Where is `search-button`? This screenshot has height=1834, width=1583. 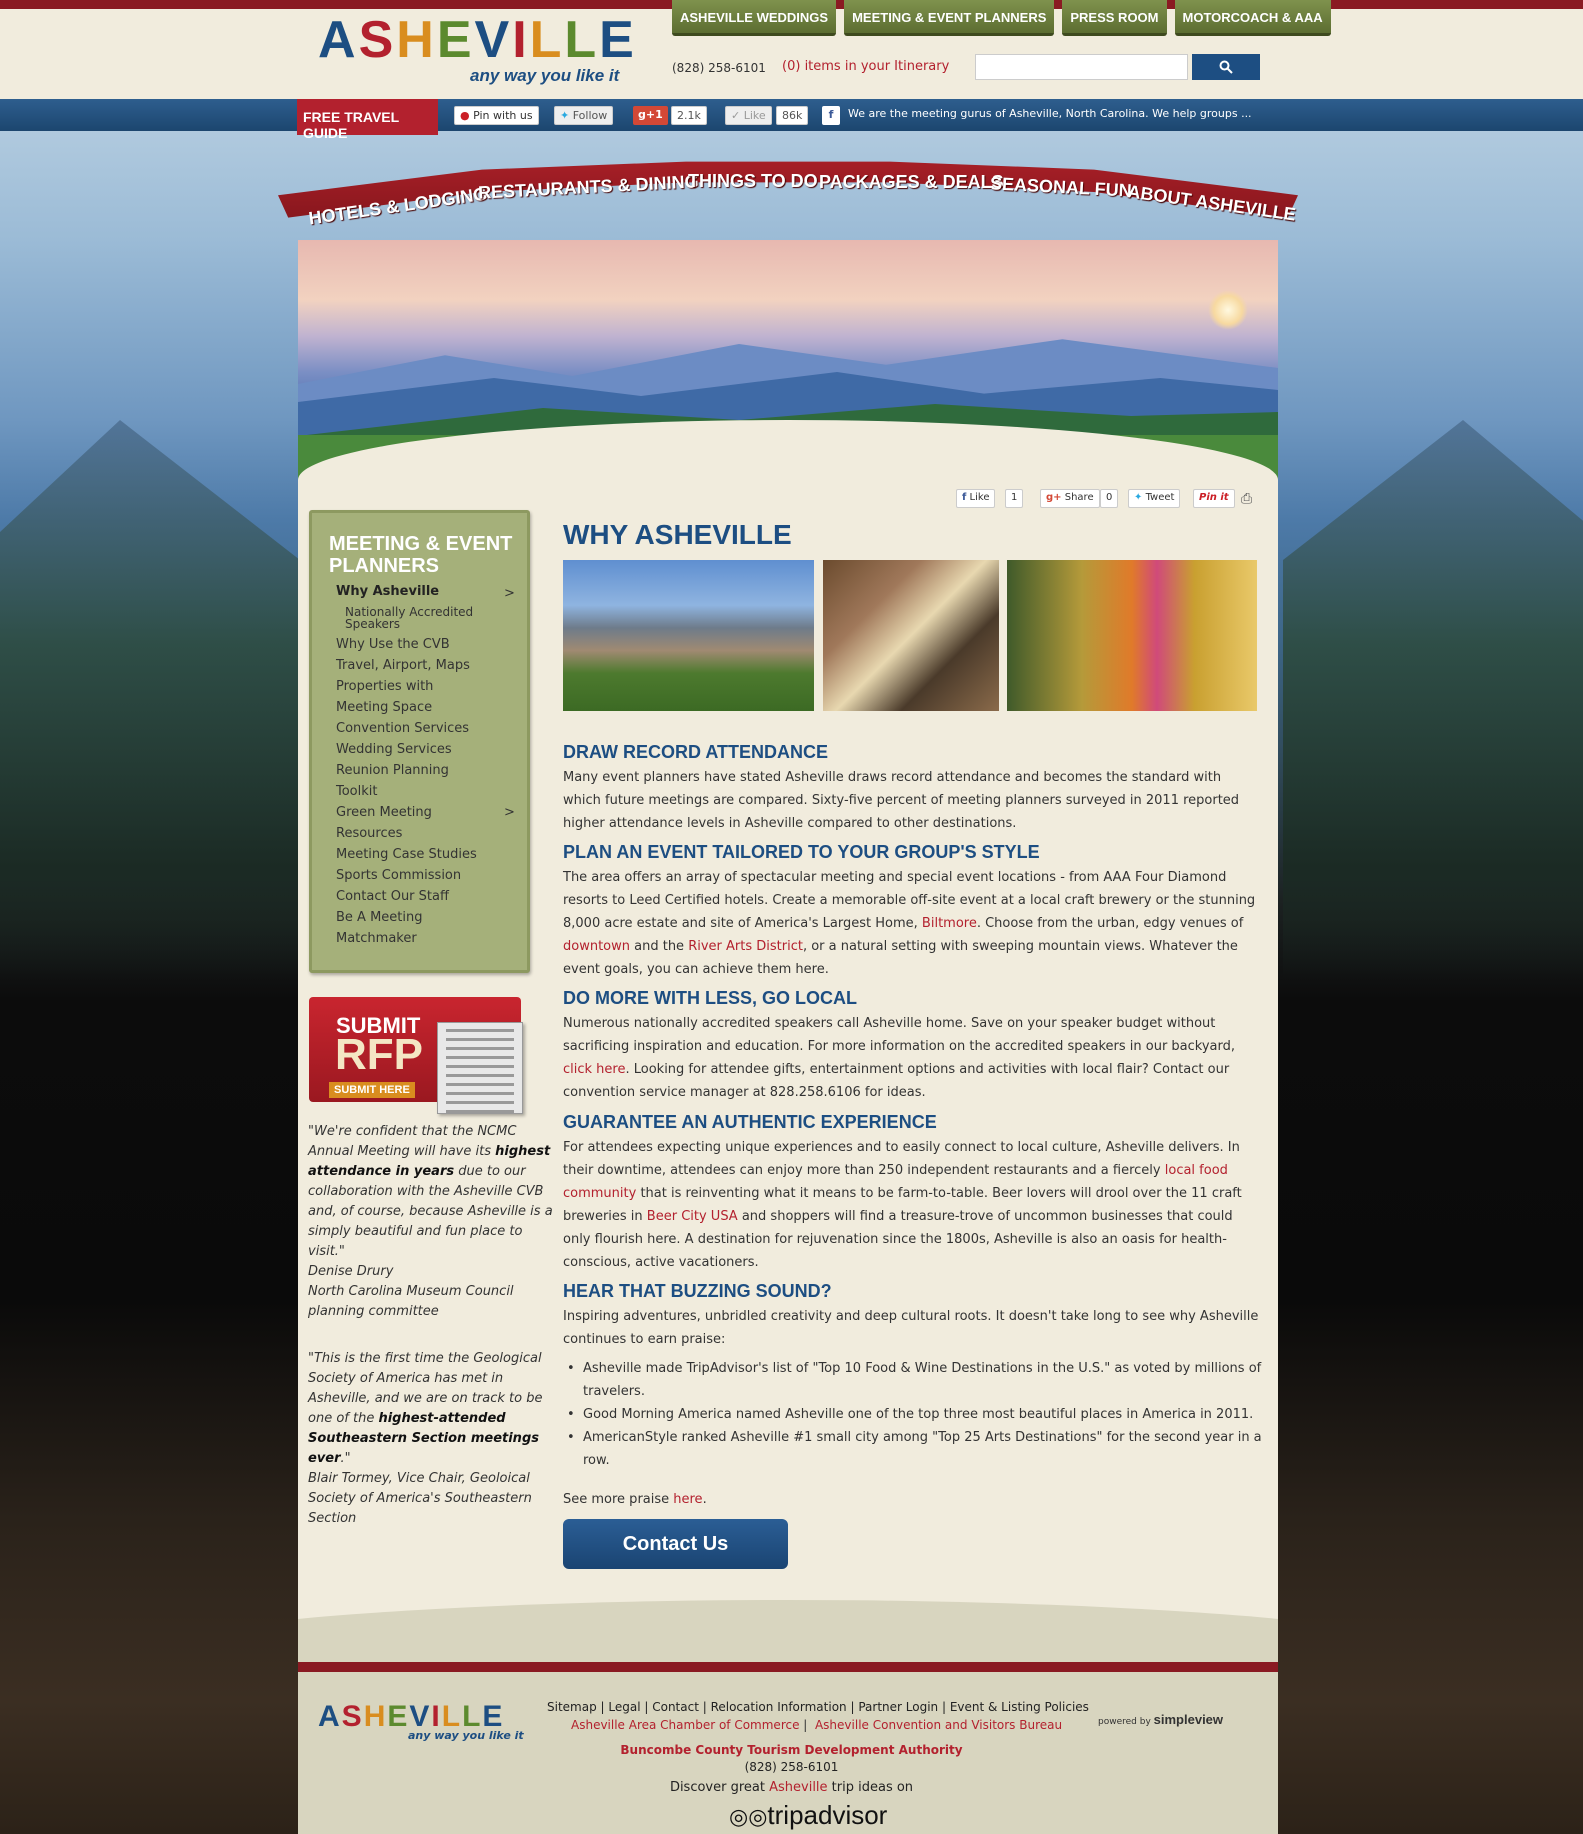
search-button is located at coordinates (1226, 67).